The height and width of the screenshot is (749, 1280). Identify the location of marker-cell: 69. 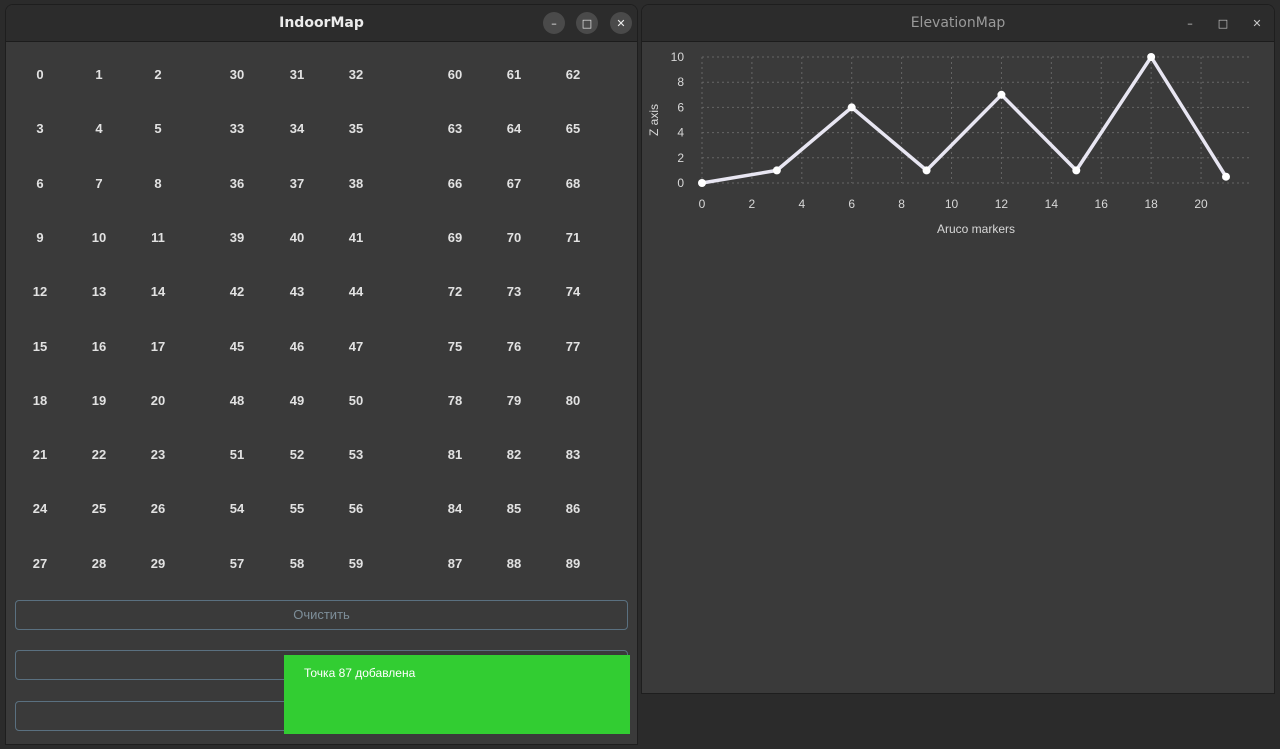
(455, 238).